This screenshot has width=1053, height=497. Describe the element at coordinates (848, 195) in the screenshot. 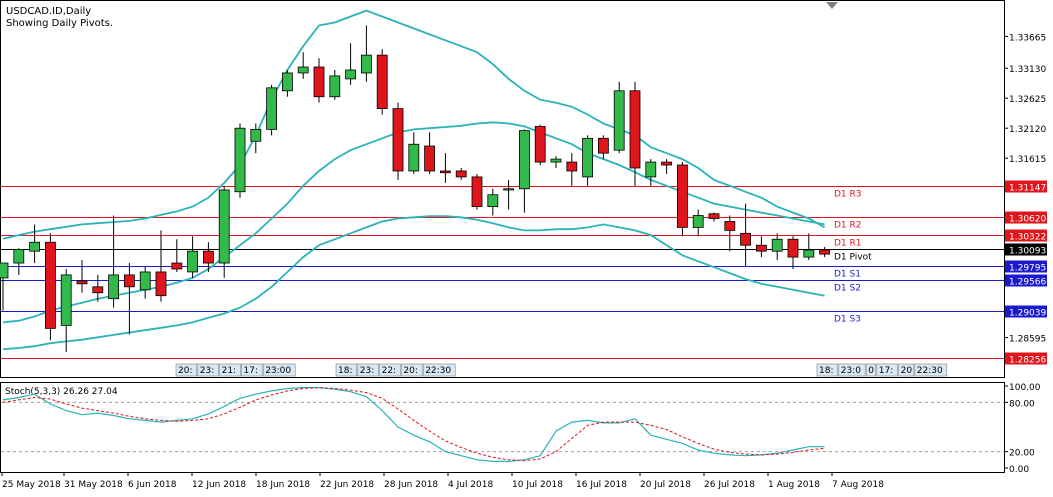

I see `pivot-label: D1 R3` at that location.